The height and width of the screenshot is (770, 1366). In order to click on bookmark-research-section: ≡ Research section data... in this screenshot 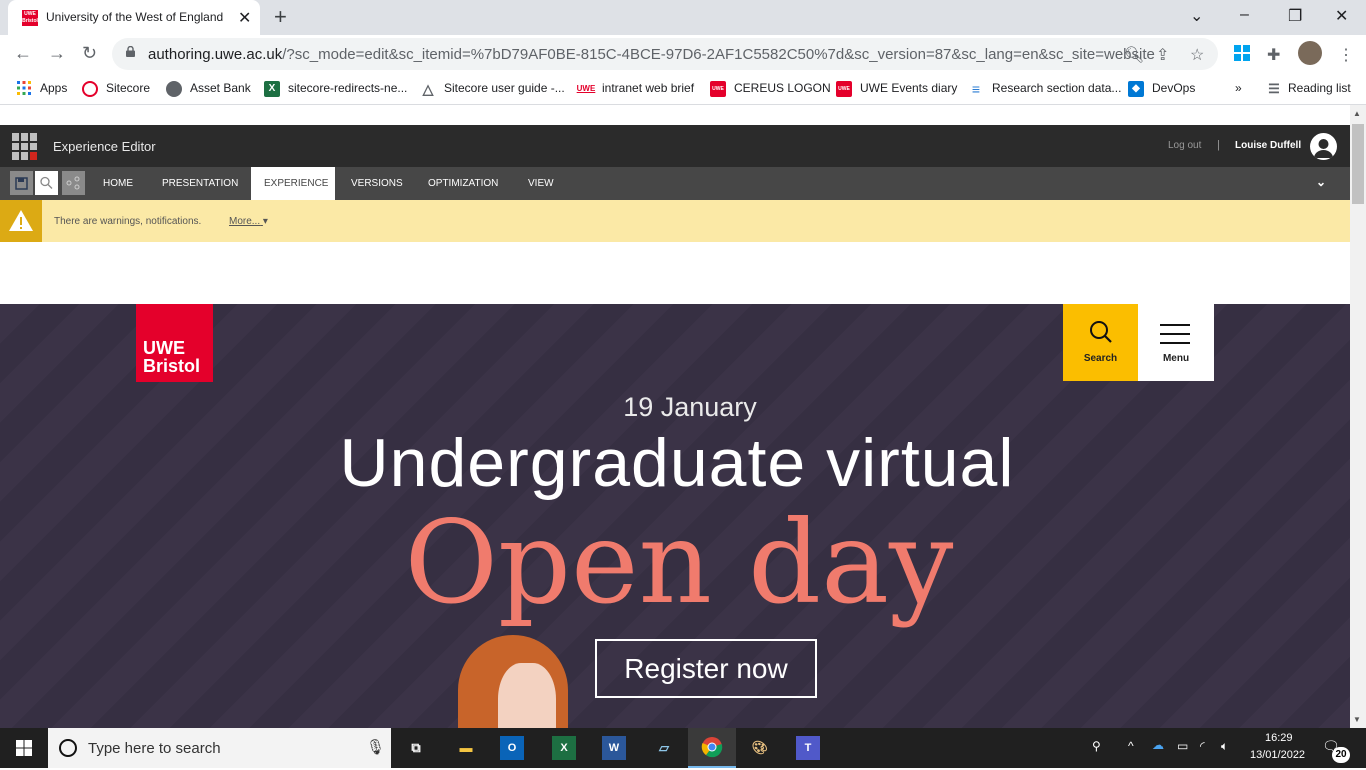, I will do `click(1045, 89)`.